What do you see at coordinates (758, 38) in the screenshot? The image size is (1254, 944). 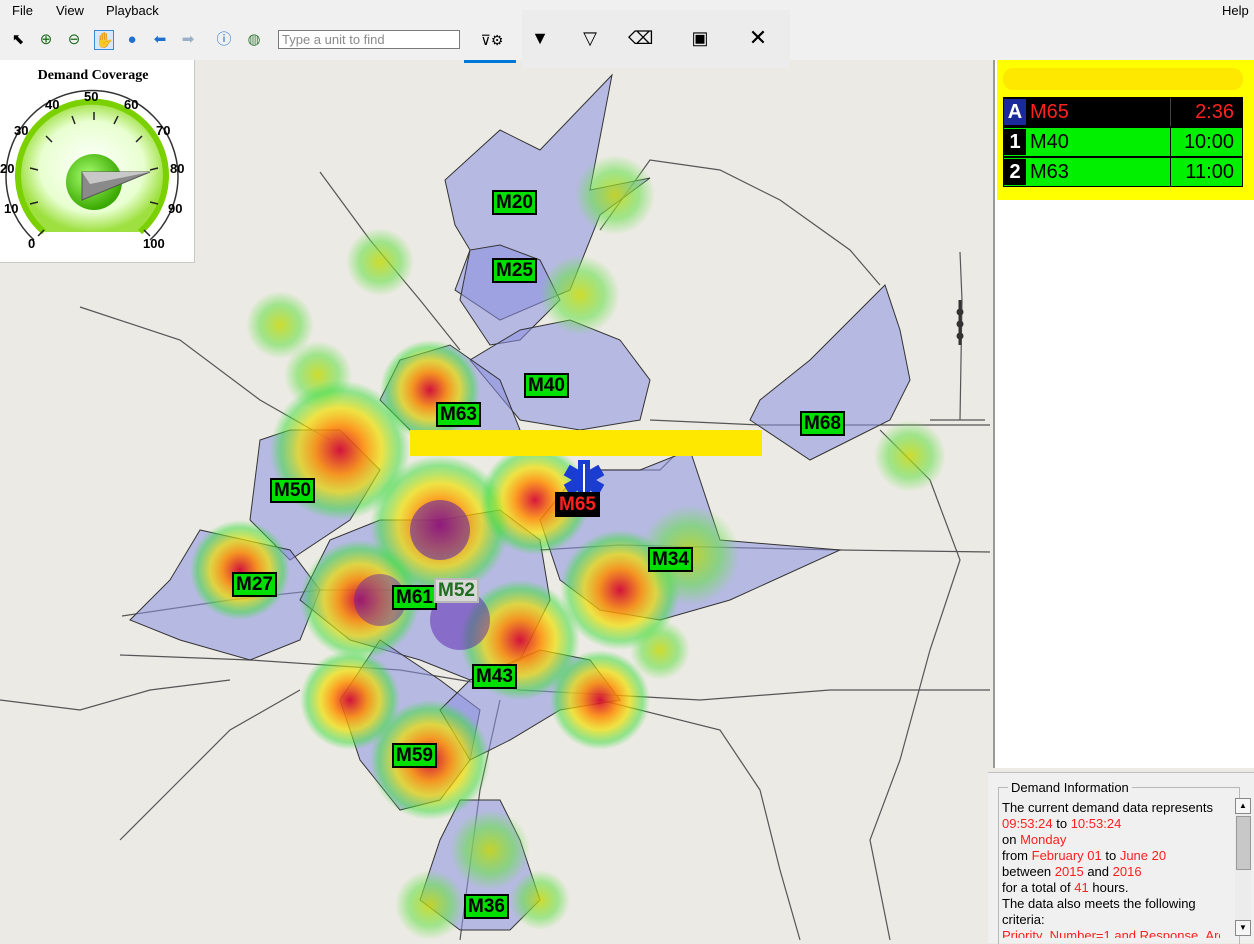 I see `close-icon: ✕` at bounding box center [758, 38].